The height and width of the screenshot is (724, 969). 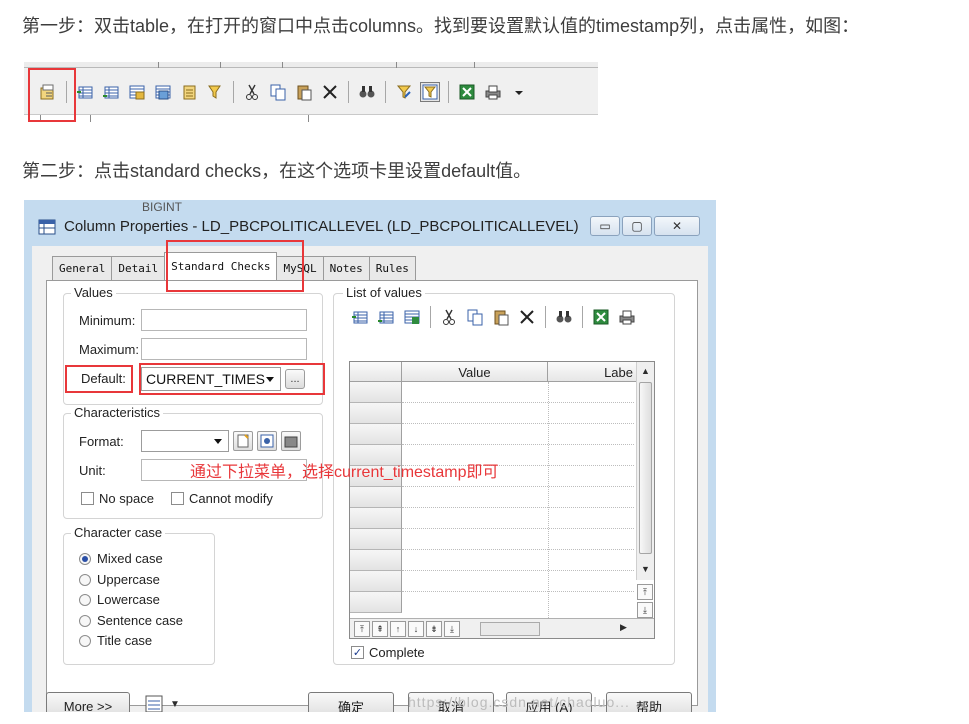 What do you see at coordinates (398, 629) in the screenshot?
I see `prev-row-icon: ↑` at bounding box center [398, 629].